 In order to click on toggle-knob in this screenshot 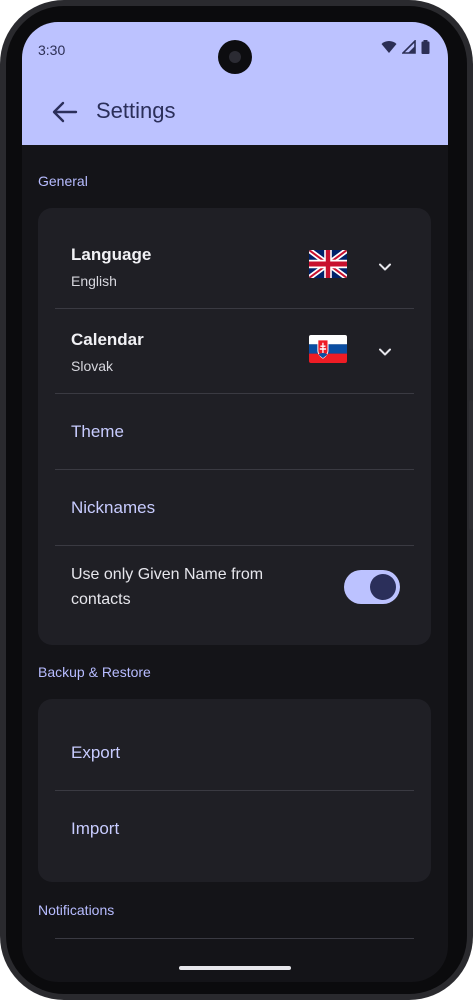, I will do `click(383, 587)`.